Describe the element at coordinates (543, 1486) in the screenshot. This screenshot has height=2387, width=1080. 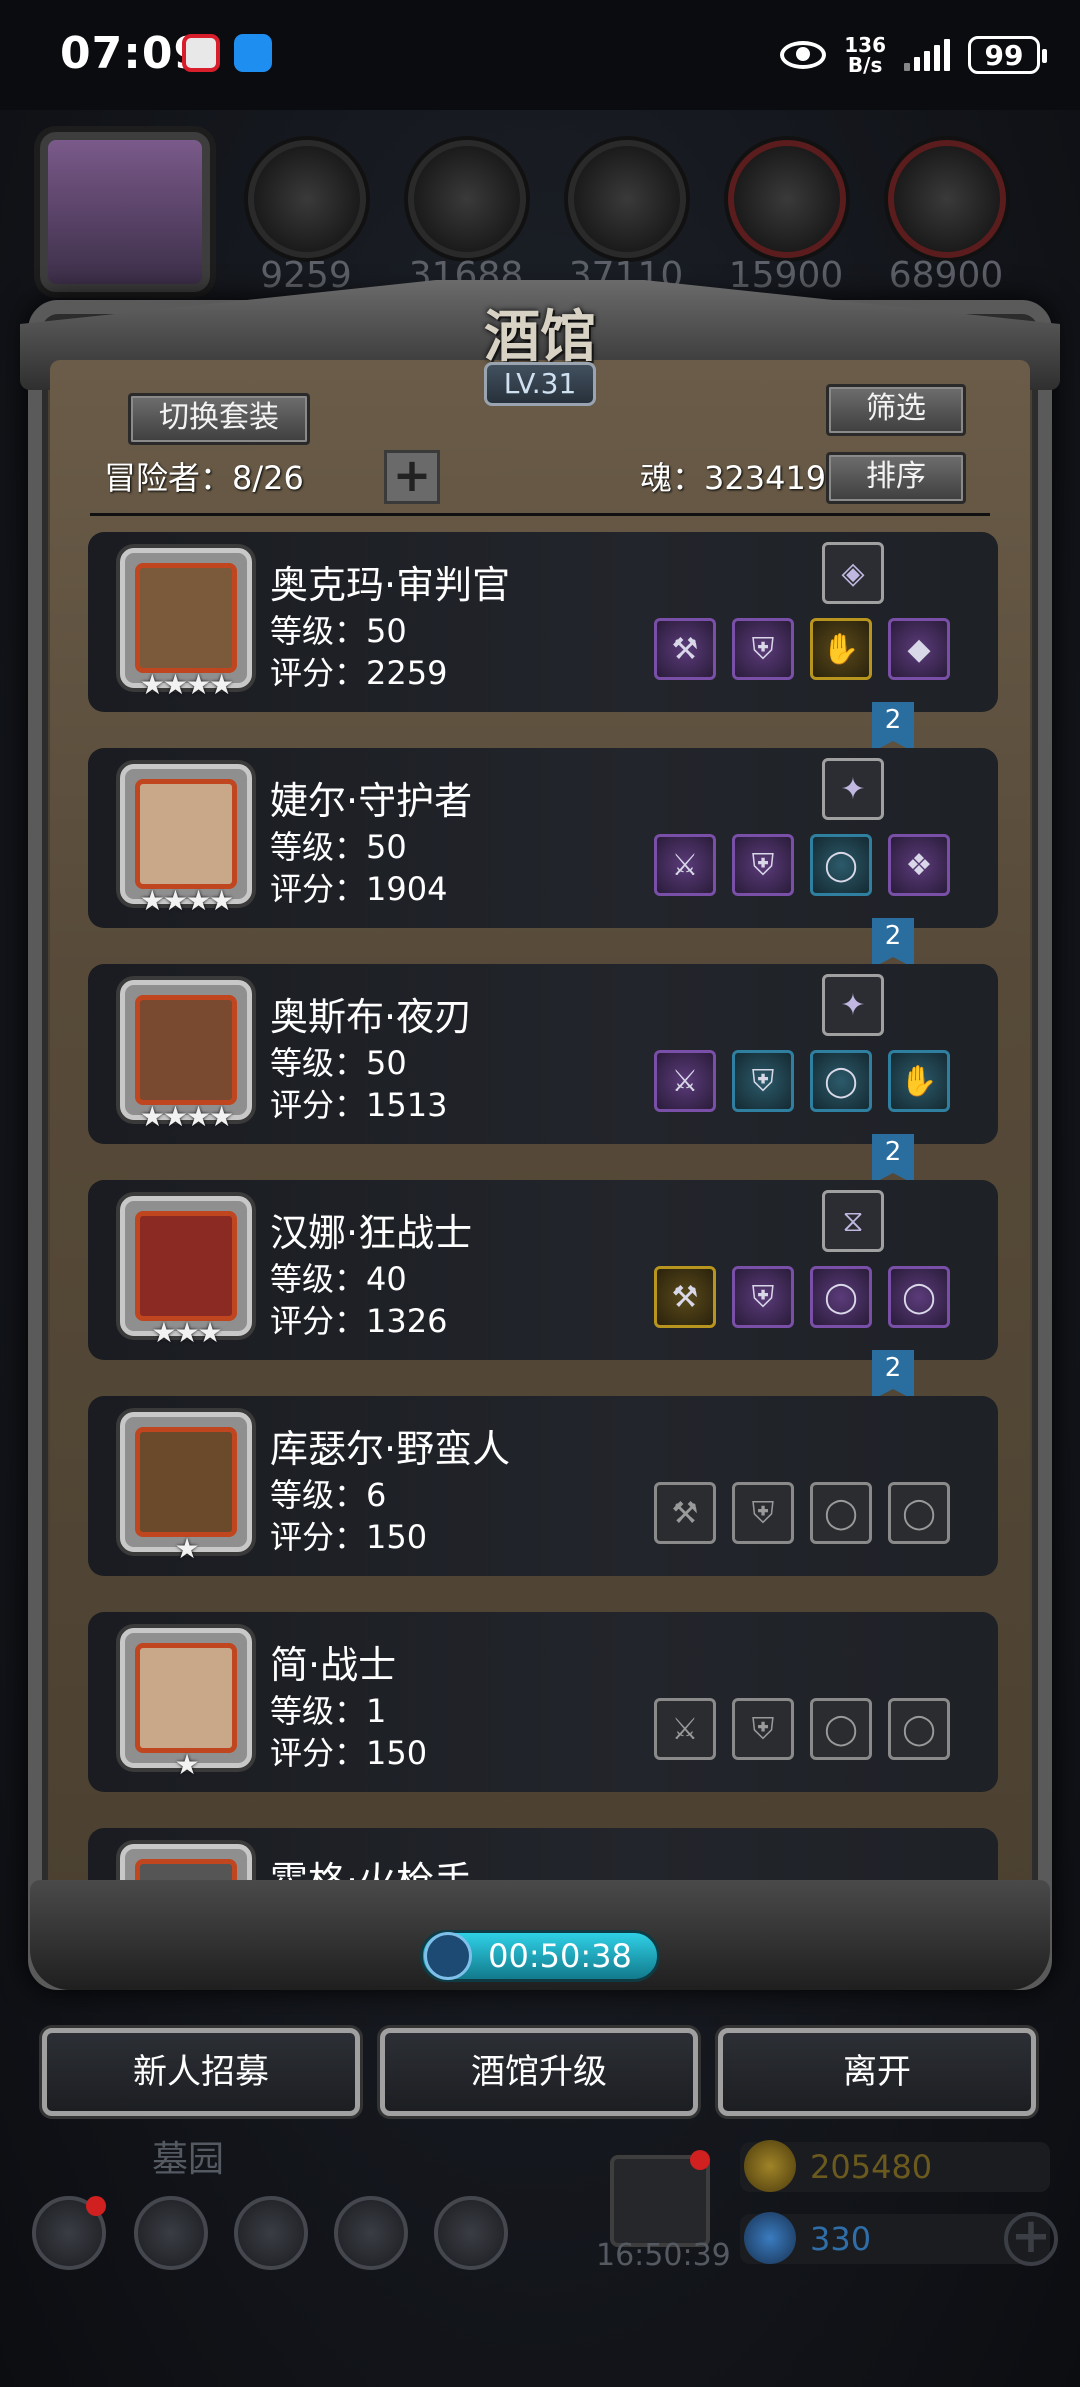
I see `hero-card: ★ 库瑟尔·野蛮人等级：6 评分：150 ⚒ ⛨ ◯ ◯` at that location.